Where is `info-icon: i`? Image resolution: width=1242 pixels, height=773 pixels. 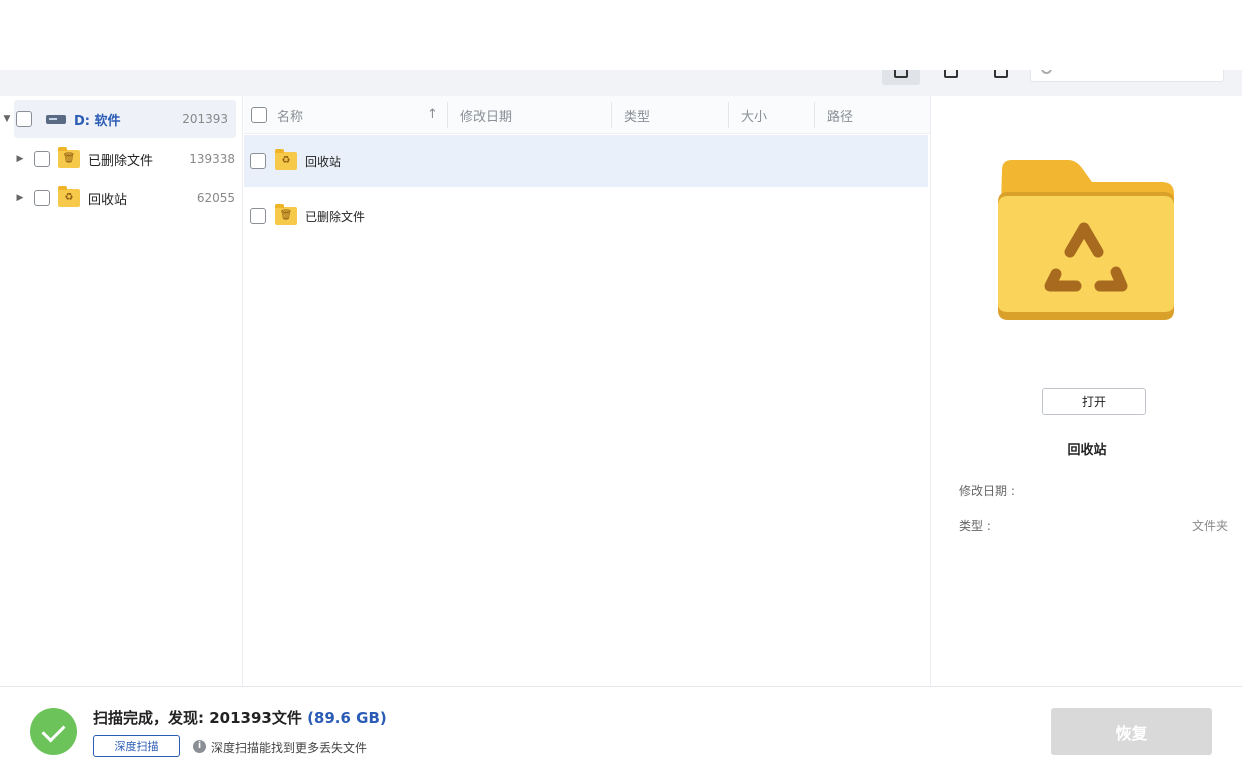
info-icon: i is located at coordinates (199, 746).